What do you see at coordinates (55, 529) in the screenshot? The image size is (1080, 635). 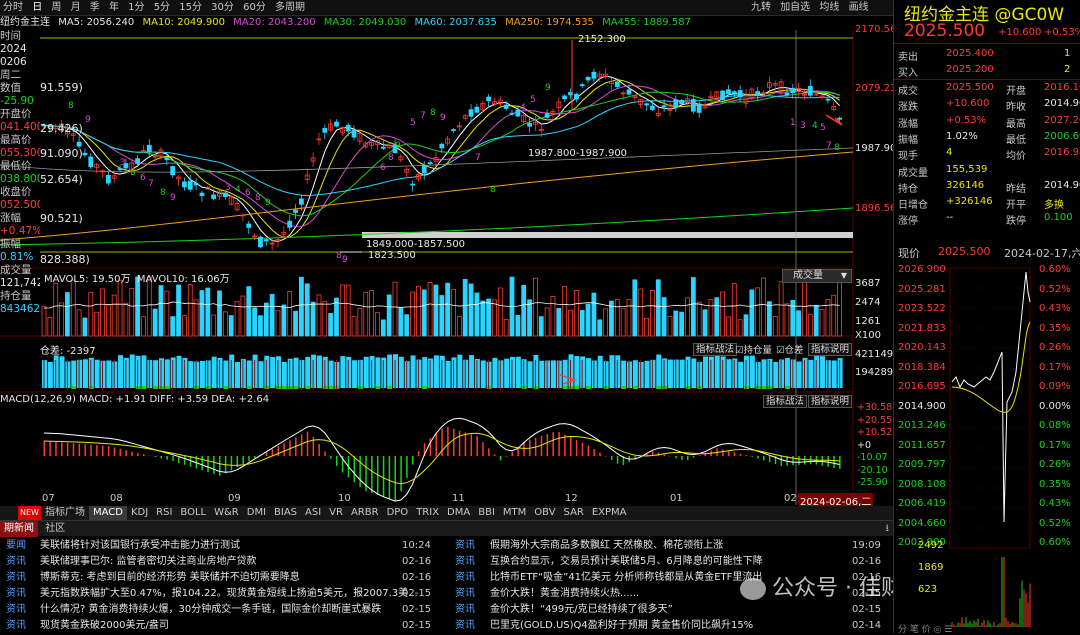 I see `tab-community: 社区` at bounding box center [55, 529].